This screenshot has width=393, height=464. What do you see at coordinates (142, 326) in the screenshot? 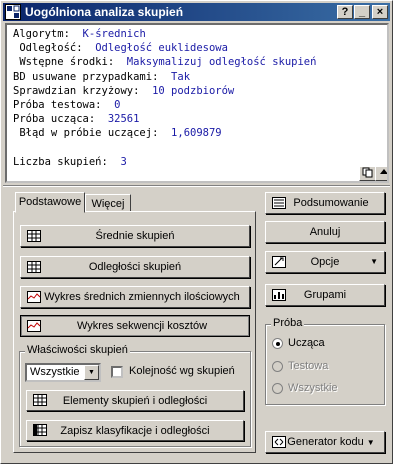
I see `cost-plot-button-label: Wykres sekwencji kosztów` at bounding box center [142, 326].